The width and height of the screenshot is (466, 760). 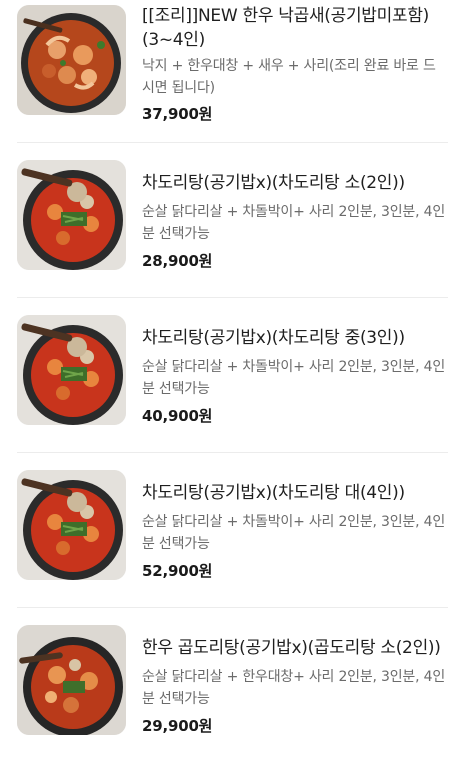 I want to click on nakgopsae-photo-icon, so click(x=71, y=60).